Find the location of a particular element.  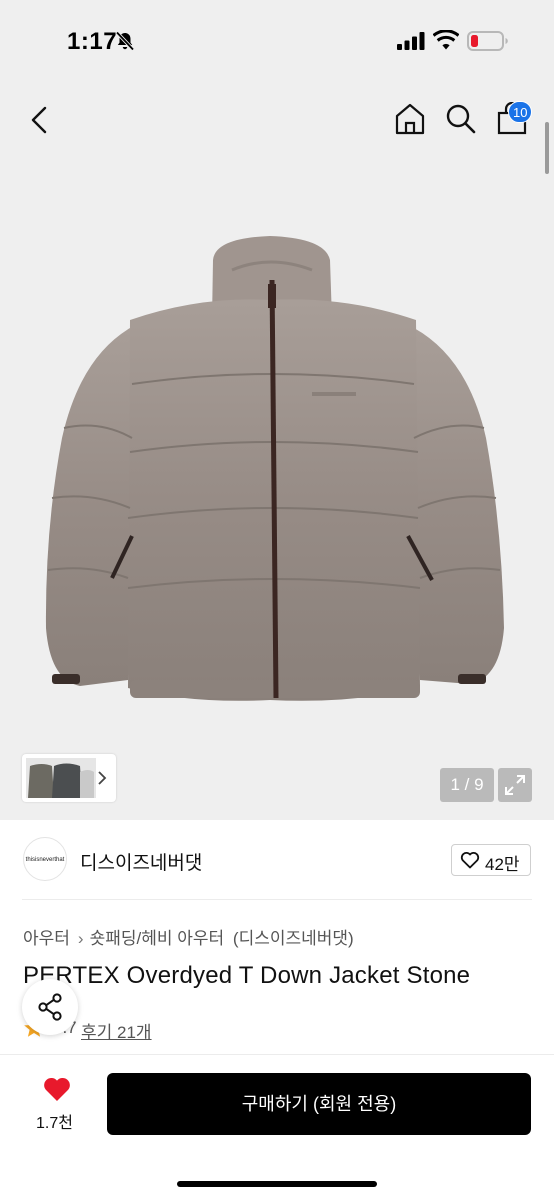

share-button is located at coordinates (50, 1007).